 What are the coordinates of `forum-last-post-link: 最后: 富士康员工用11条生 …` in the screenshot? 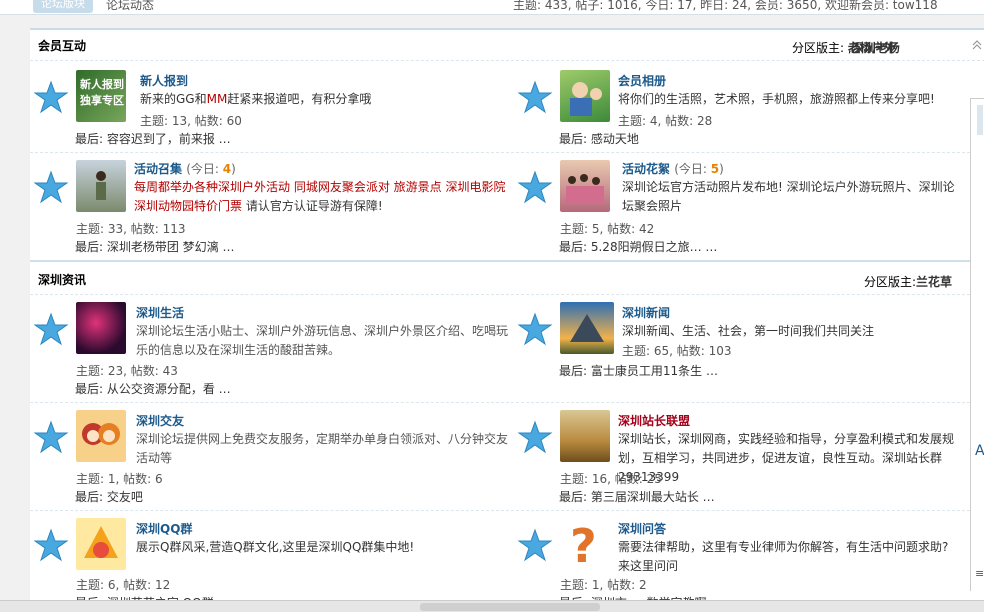 It's located at (638, 370).